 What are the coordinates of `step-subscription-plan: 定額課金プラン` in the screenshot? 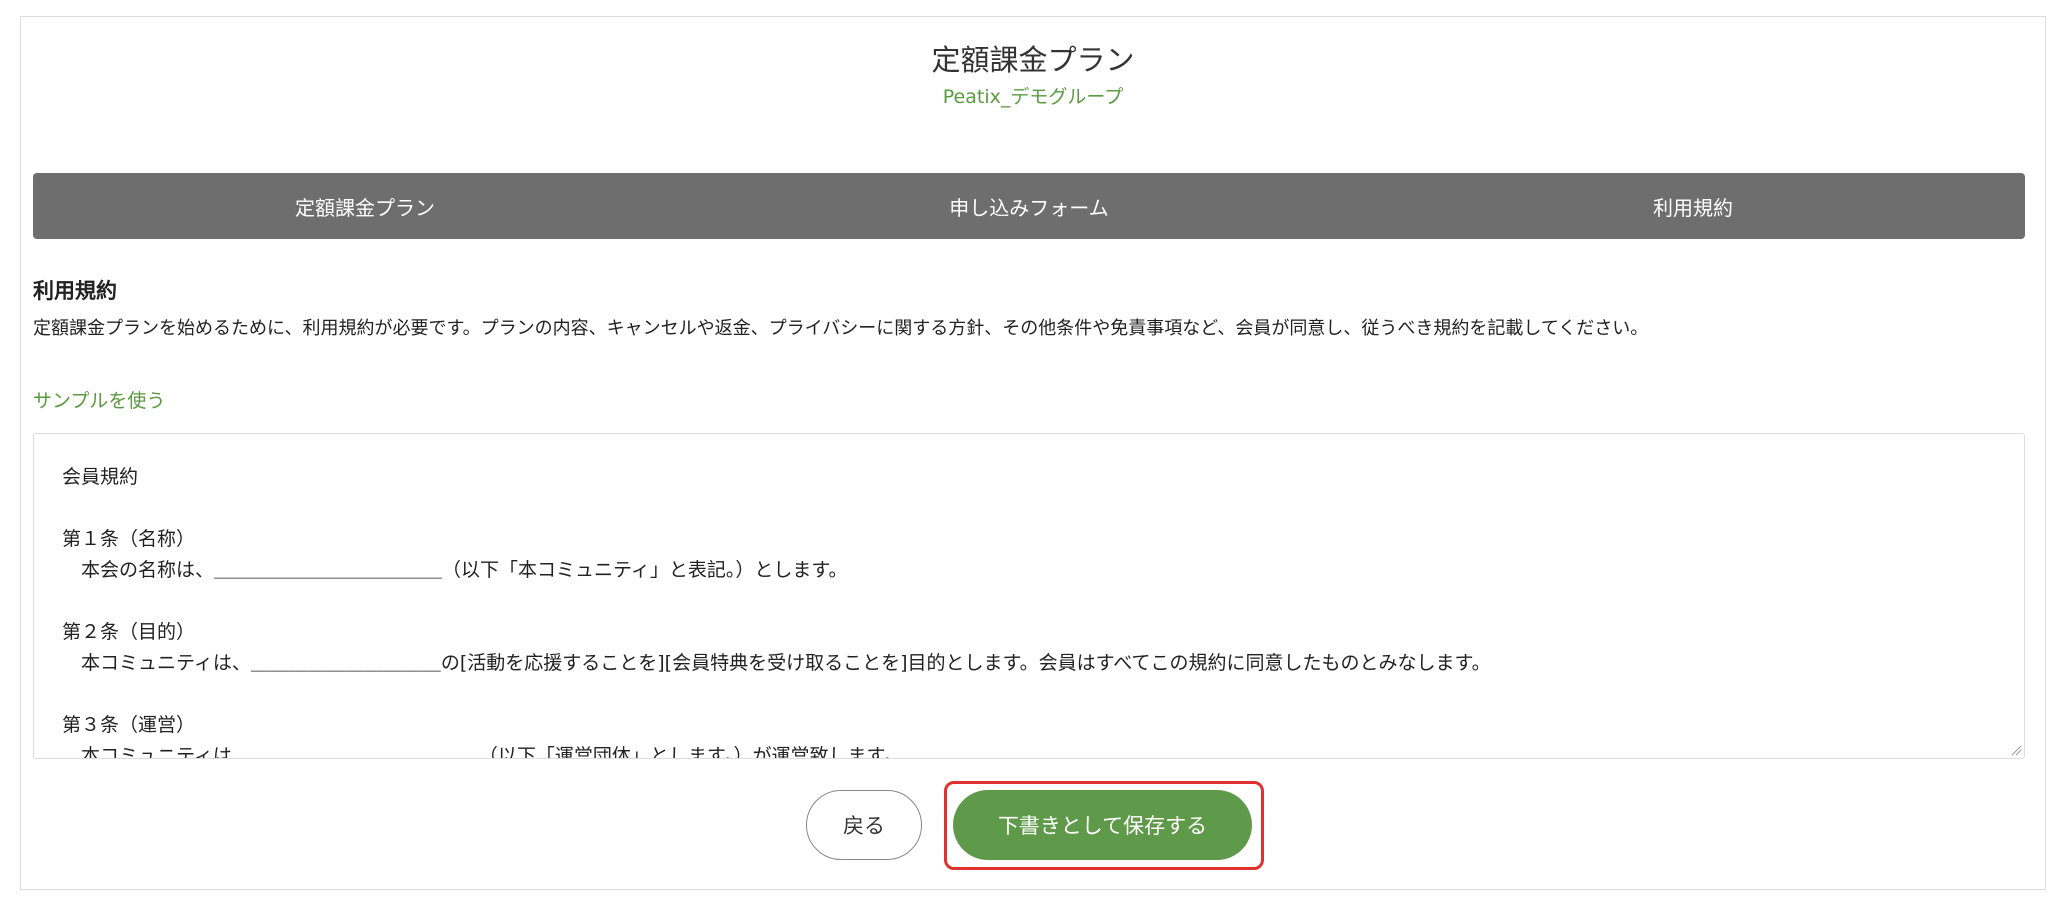 It's located at (365, 206).